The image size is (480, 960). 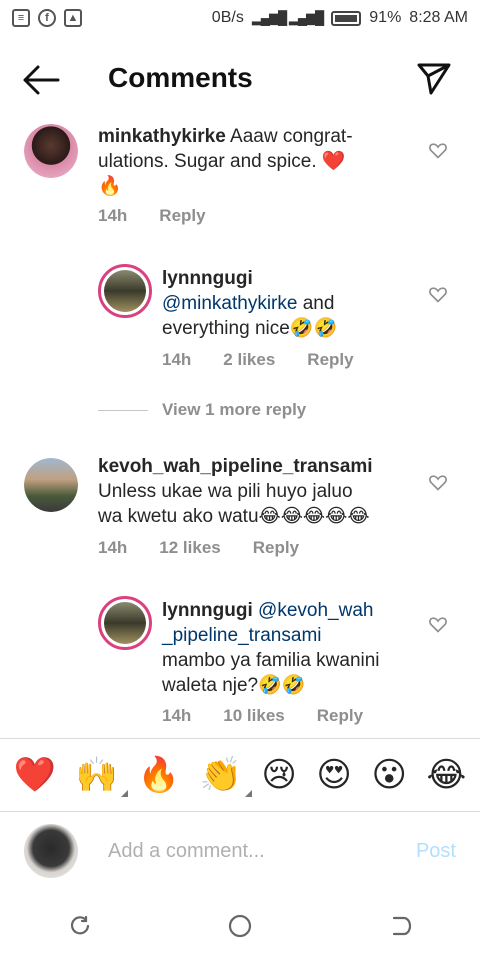 I want to click on comment-text-line: ulations. Sugar and spice. ❤️, so click(x=222, y=161).